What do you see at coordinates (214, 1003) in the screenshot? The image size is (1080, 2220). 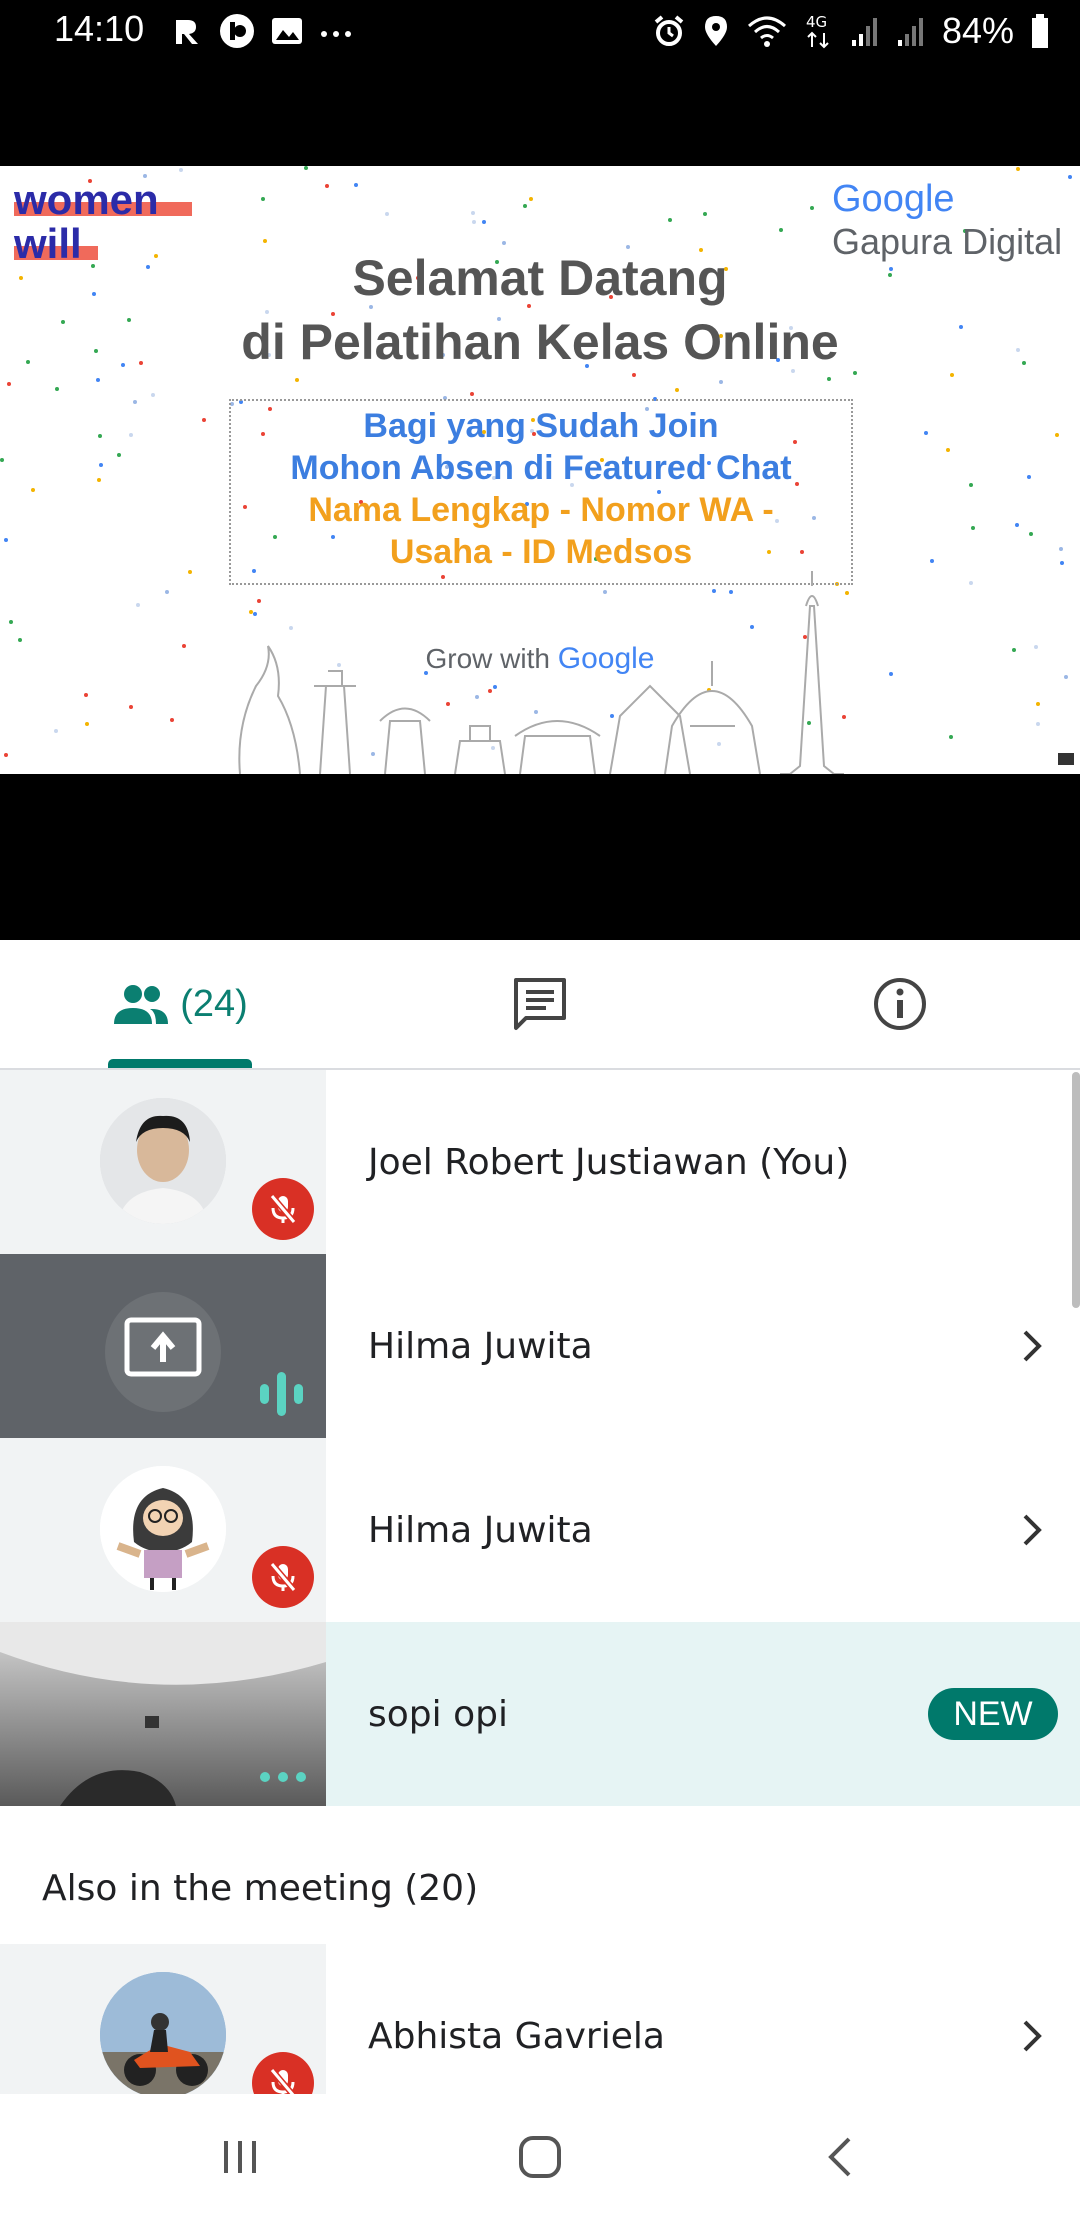 I see `participant-count: (24)` at bounding box center [214, 1003].